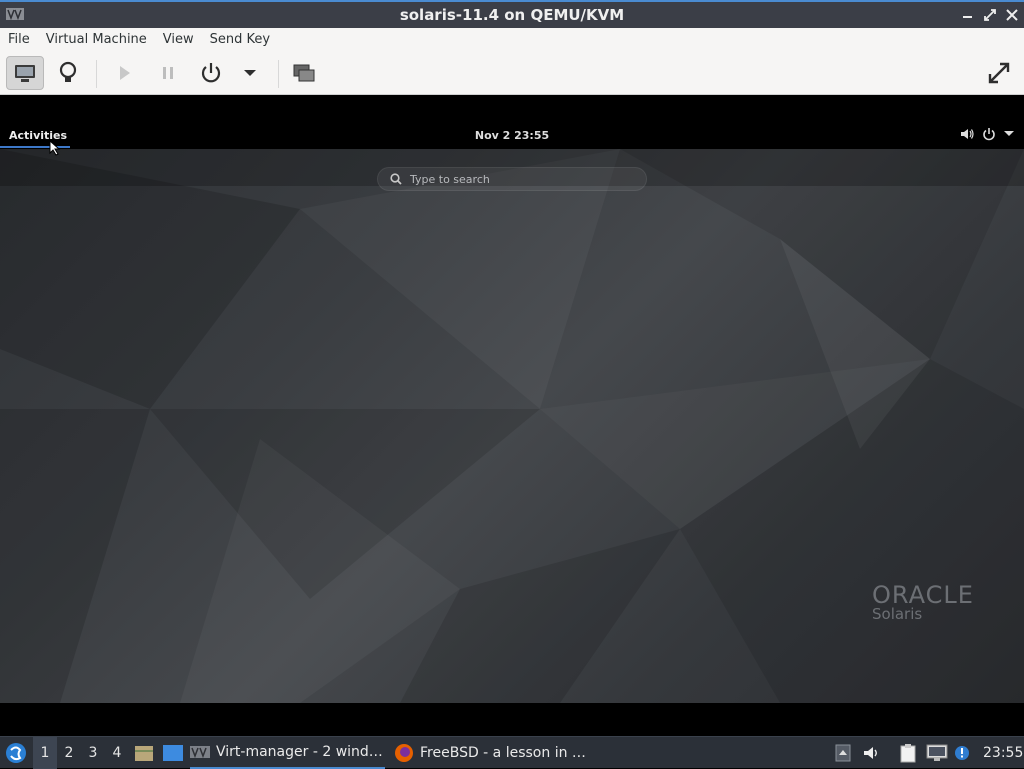 Image resolution: width=1024 pixels, height=769 pixels. I want to click on workspace-3: 3, so click(93, 753).